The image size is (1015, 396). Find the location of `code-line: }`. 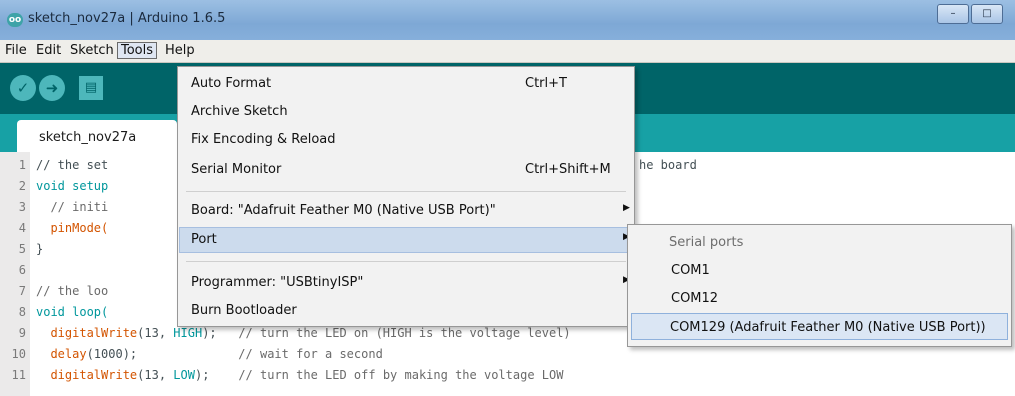

code-line: } is located at coordinates (40, 249).